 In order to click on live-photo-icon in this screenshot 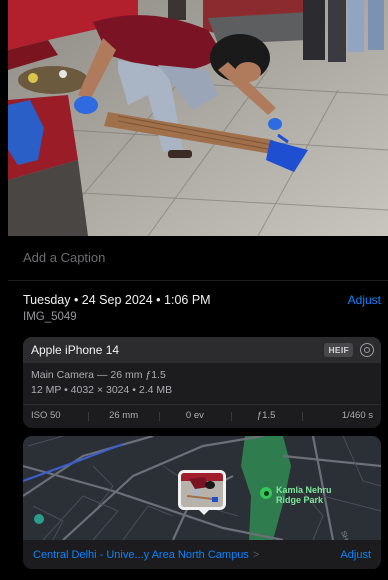, I will do `click(367, 350)`.